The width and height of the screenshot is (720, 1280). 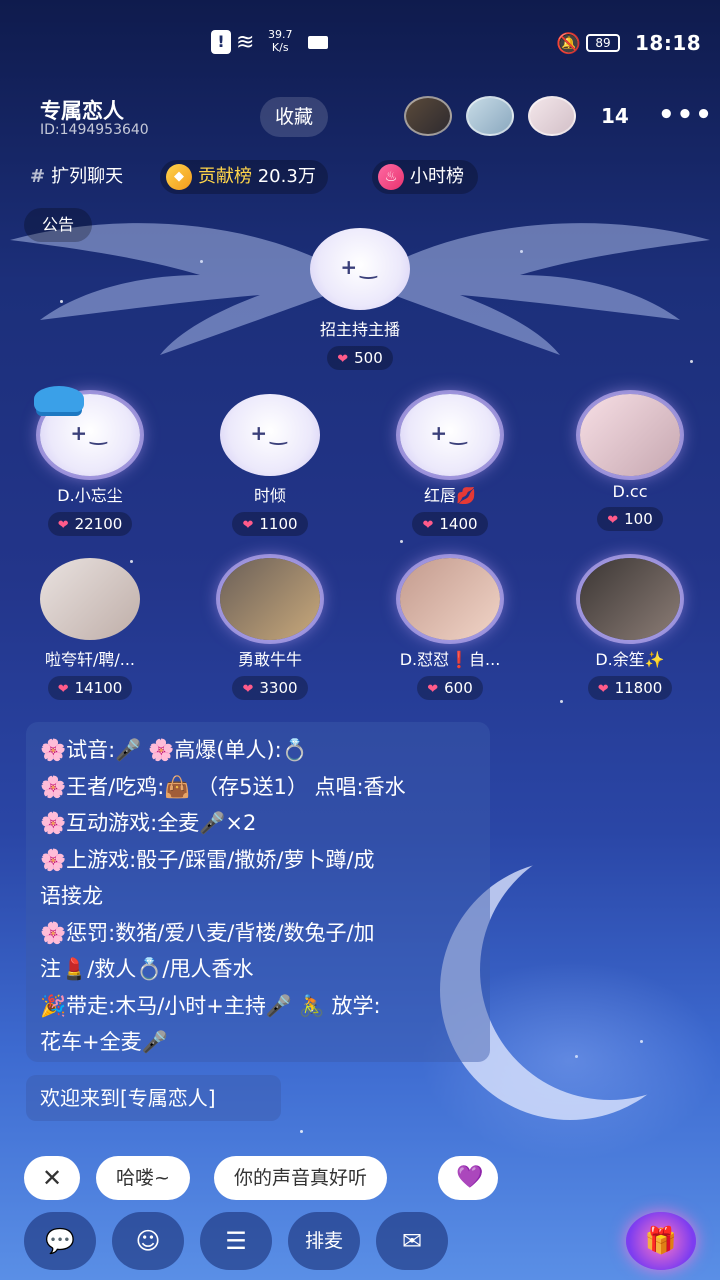 I want to click on mic-seat-1: +‿ D.小忘尘 ❤ 22100, so click(x=90, y=461).